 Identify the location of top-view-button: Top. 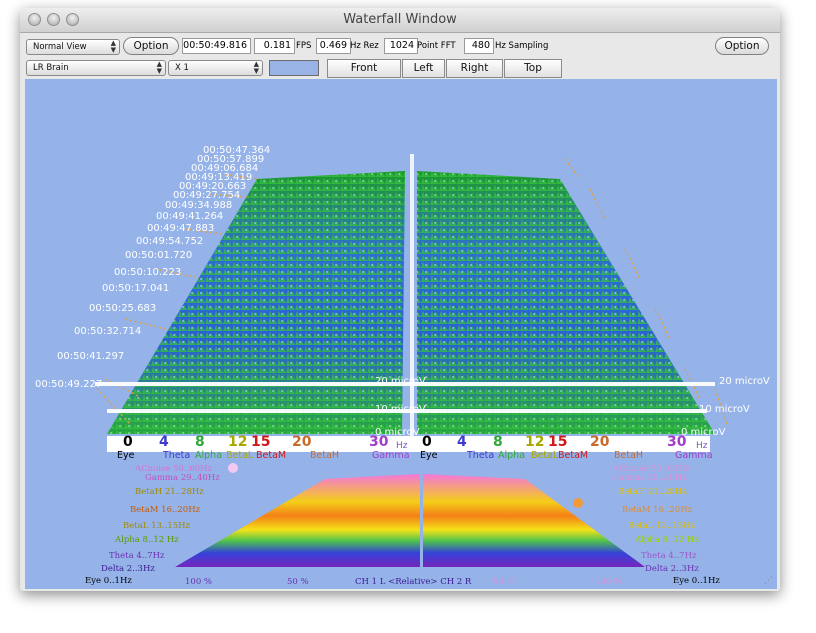
(533, 68).